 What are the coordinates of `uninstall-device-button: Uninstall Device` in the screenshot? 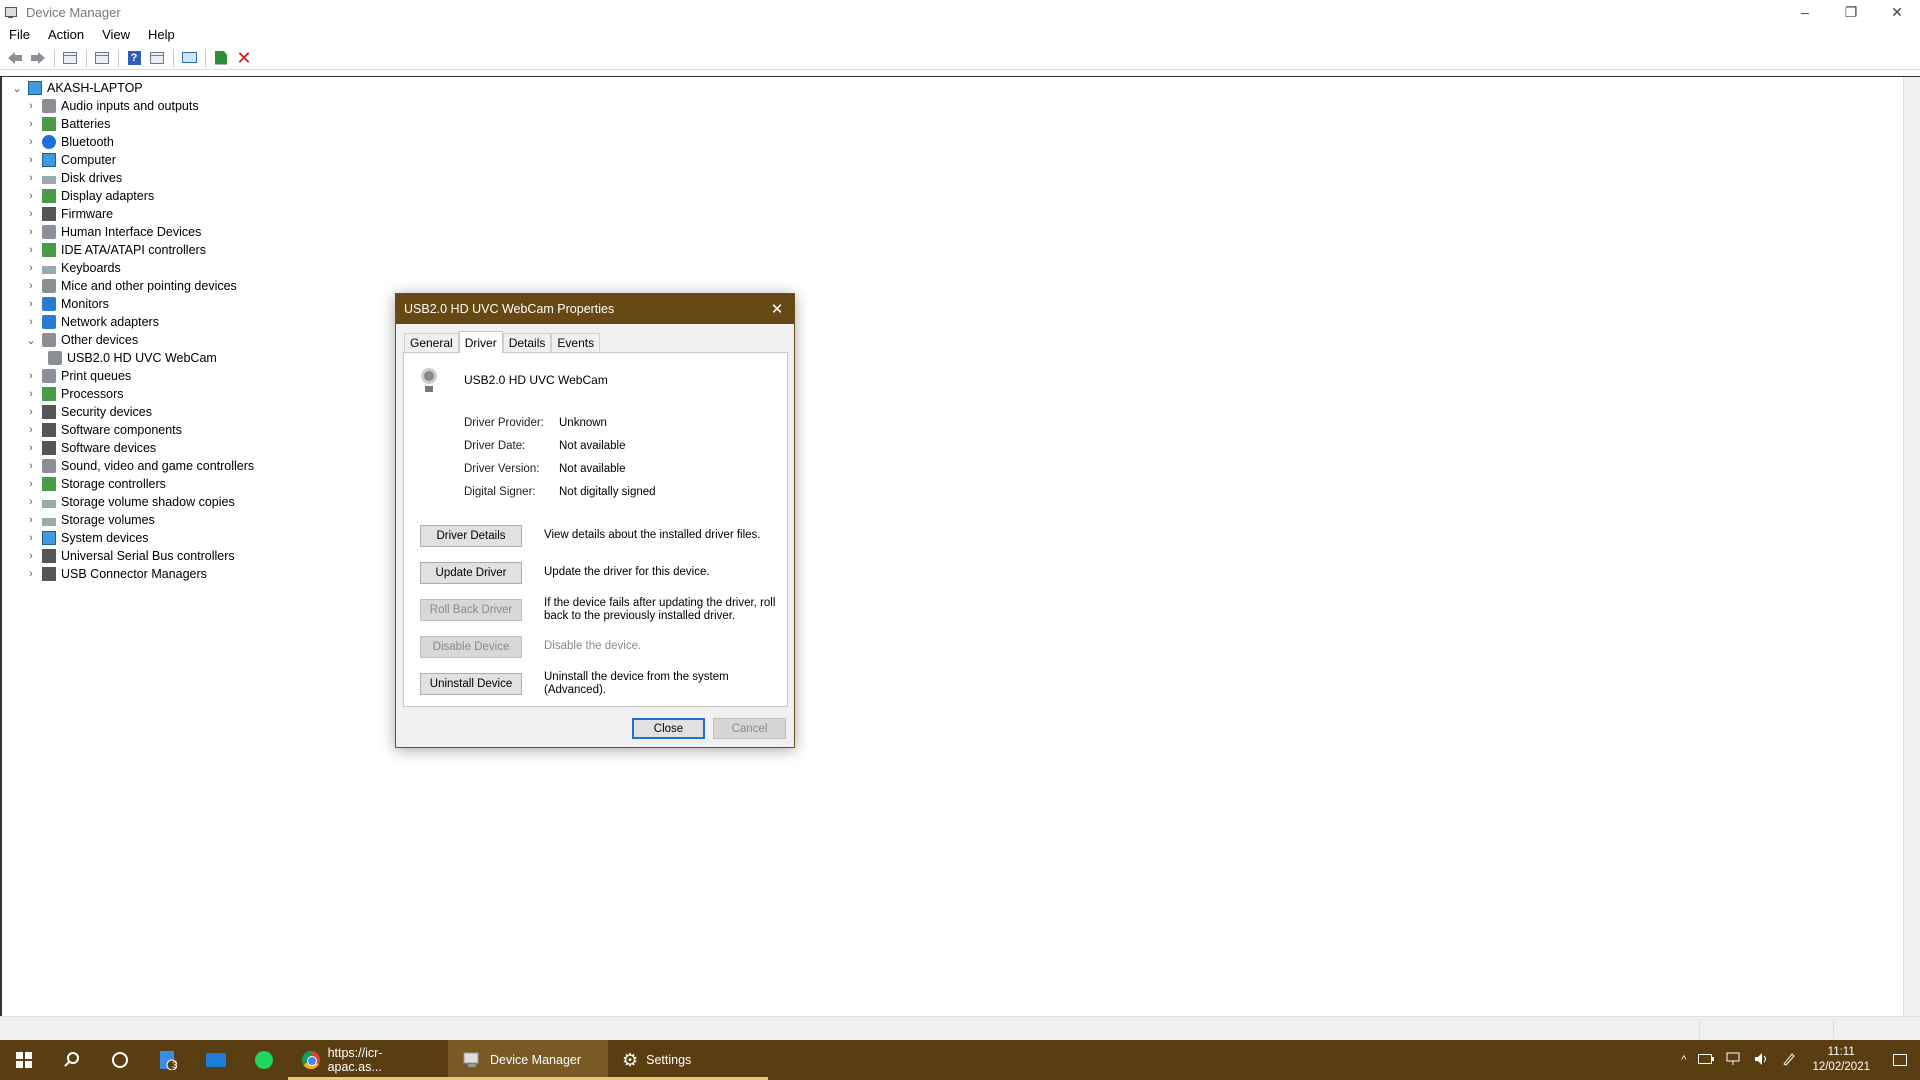 It's located at (471, 683).